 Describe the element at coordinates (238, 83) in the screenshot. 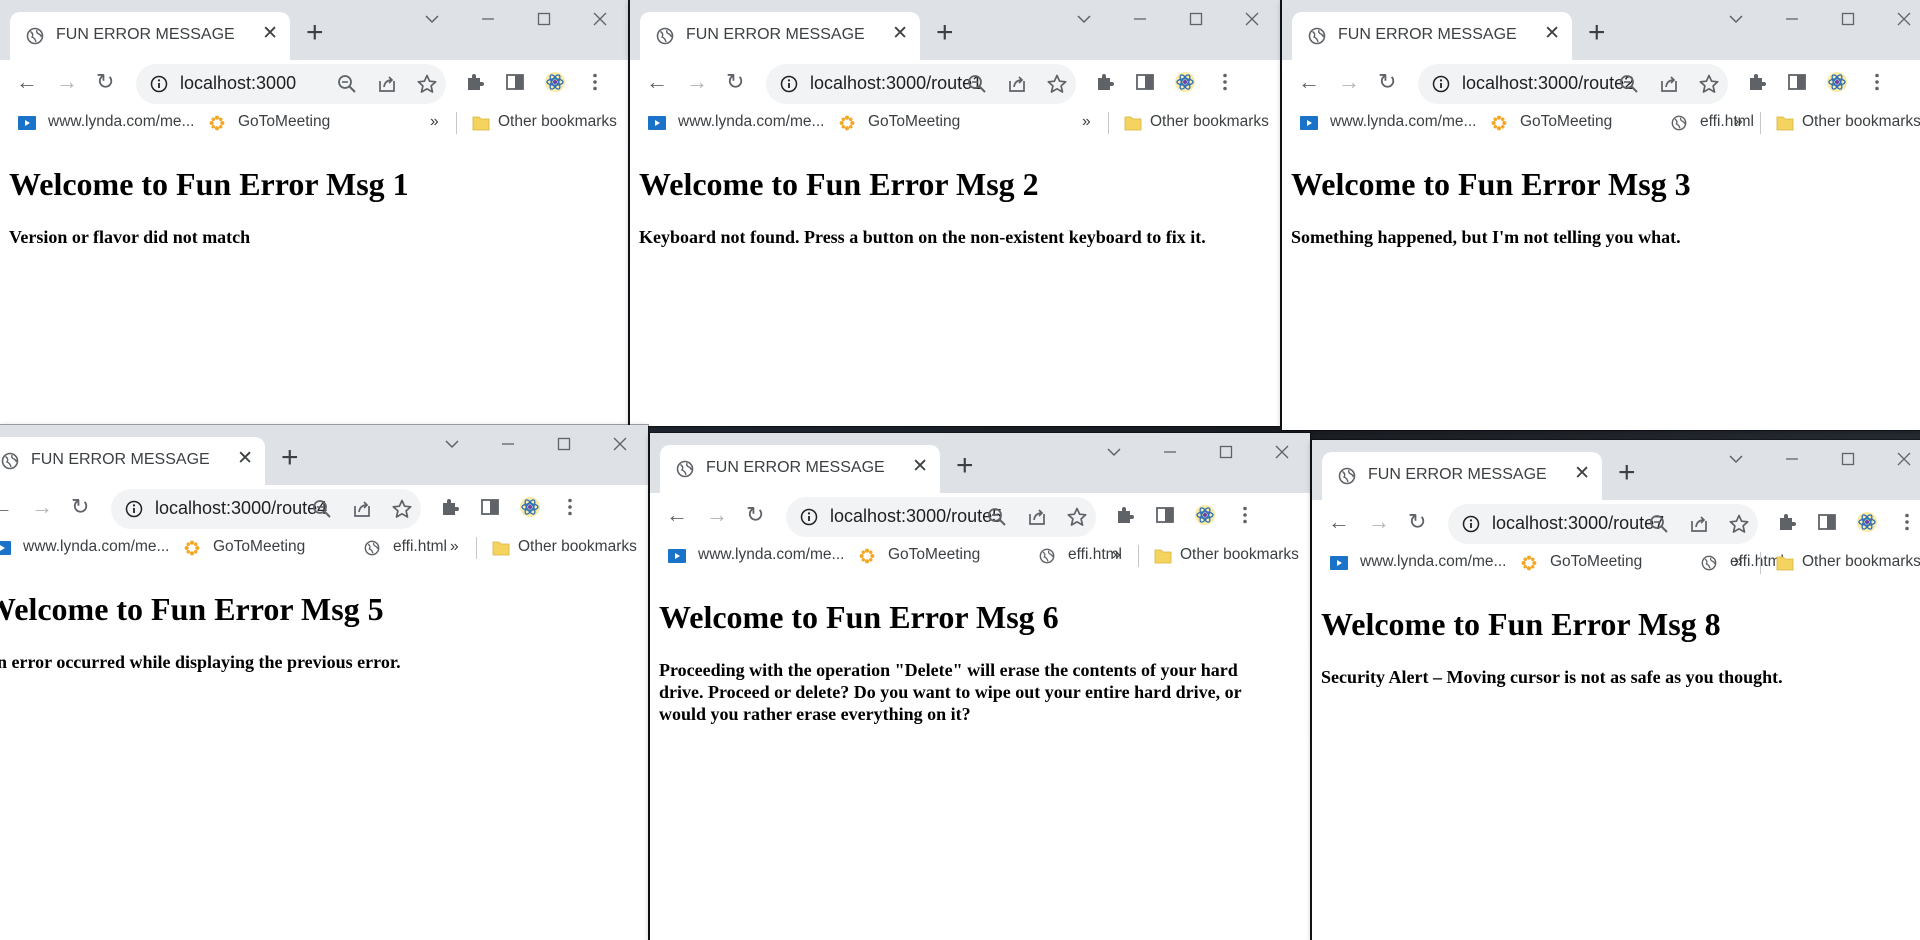

I see `url-text: localhost:3000` at that location.